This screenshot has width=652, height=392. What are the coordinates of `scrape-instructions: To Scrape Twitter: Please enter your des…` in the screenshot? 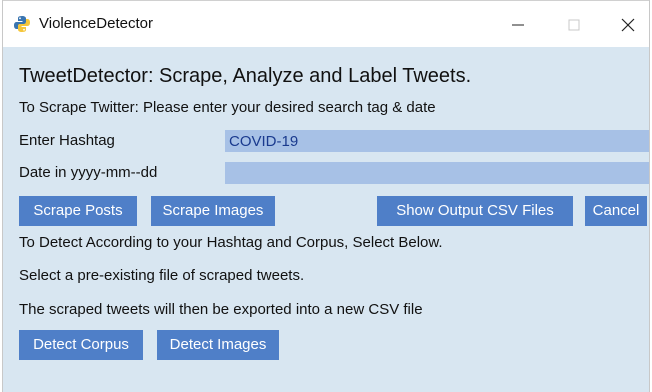 It's located at (227, 107).